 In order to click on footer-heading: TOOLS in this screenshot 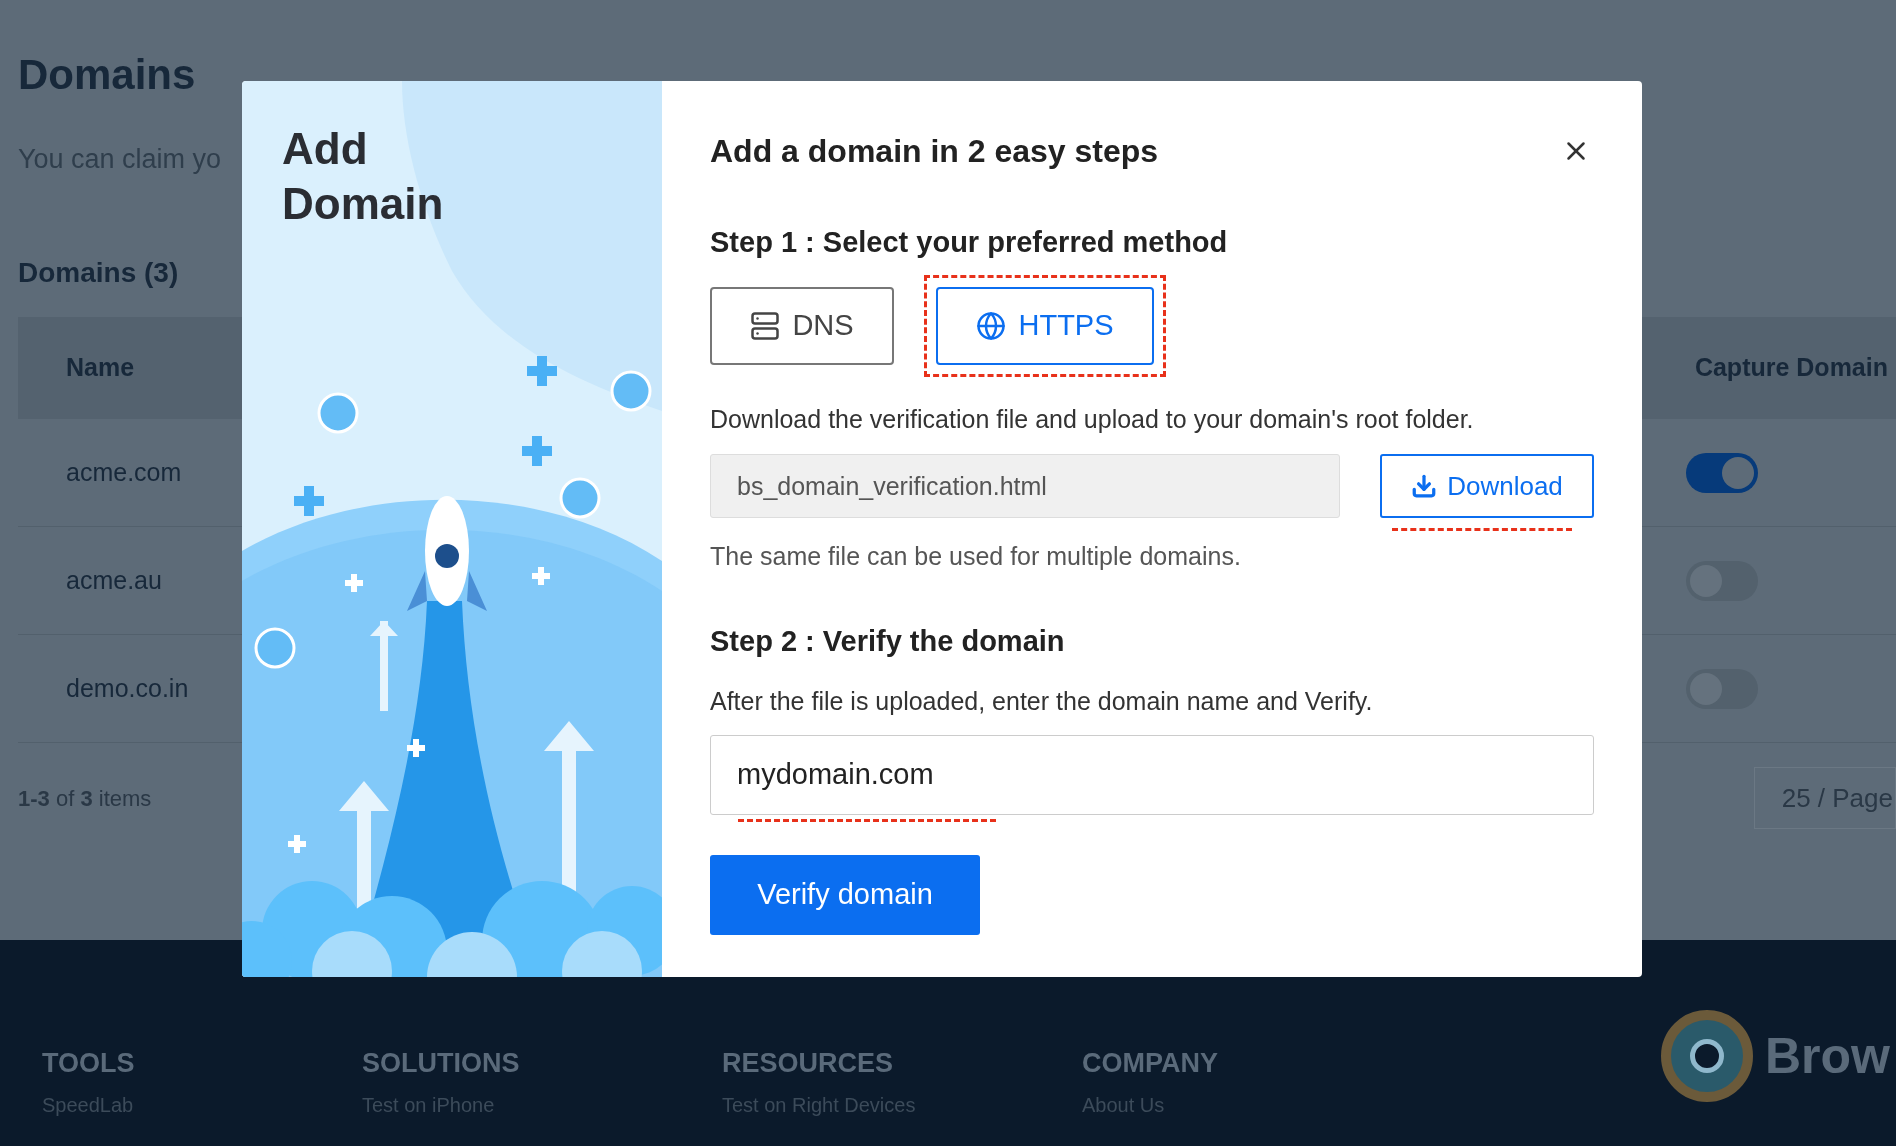, I will do `click(89, 1063)`.